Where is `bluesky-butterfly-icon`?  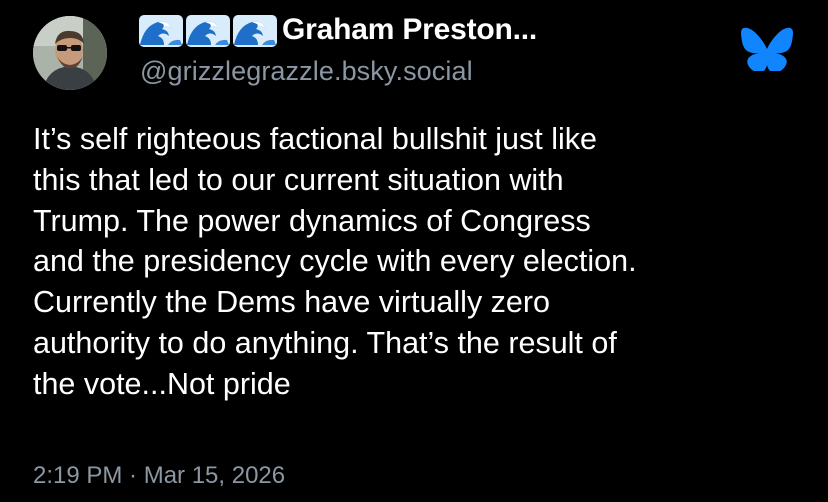 bluesky-butterfly-icon is located at coordinates (767, 49).